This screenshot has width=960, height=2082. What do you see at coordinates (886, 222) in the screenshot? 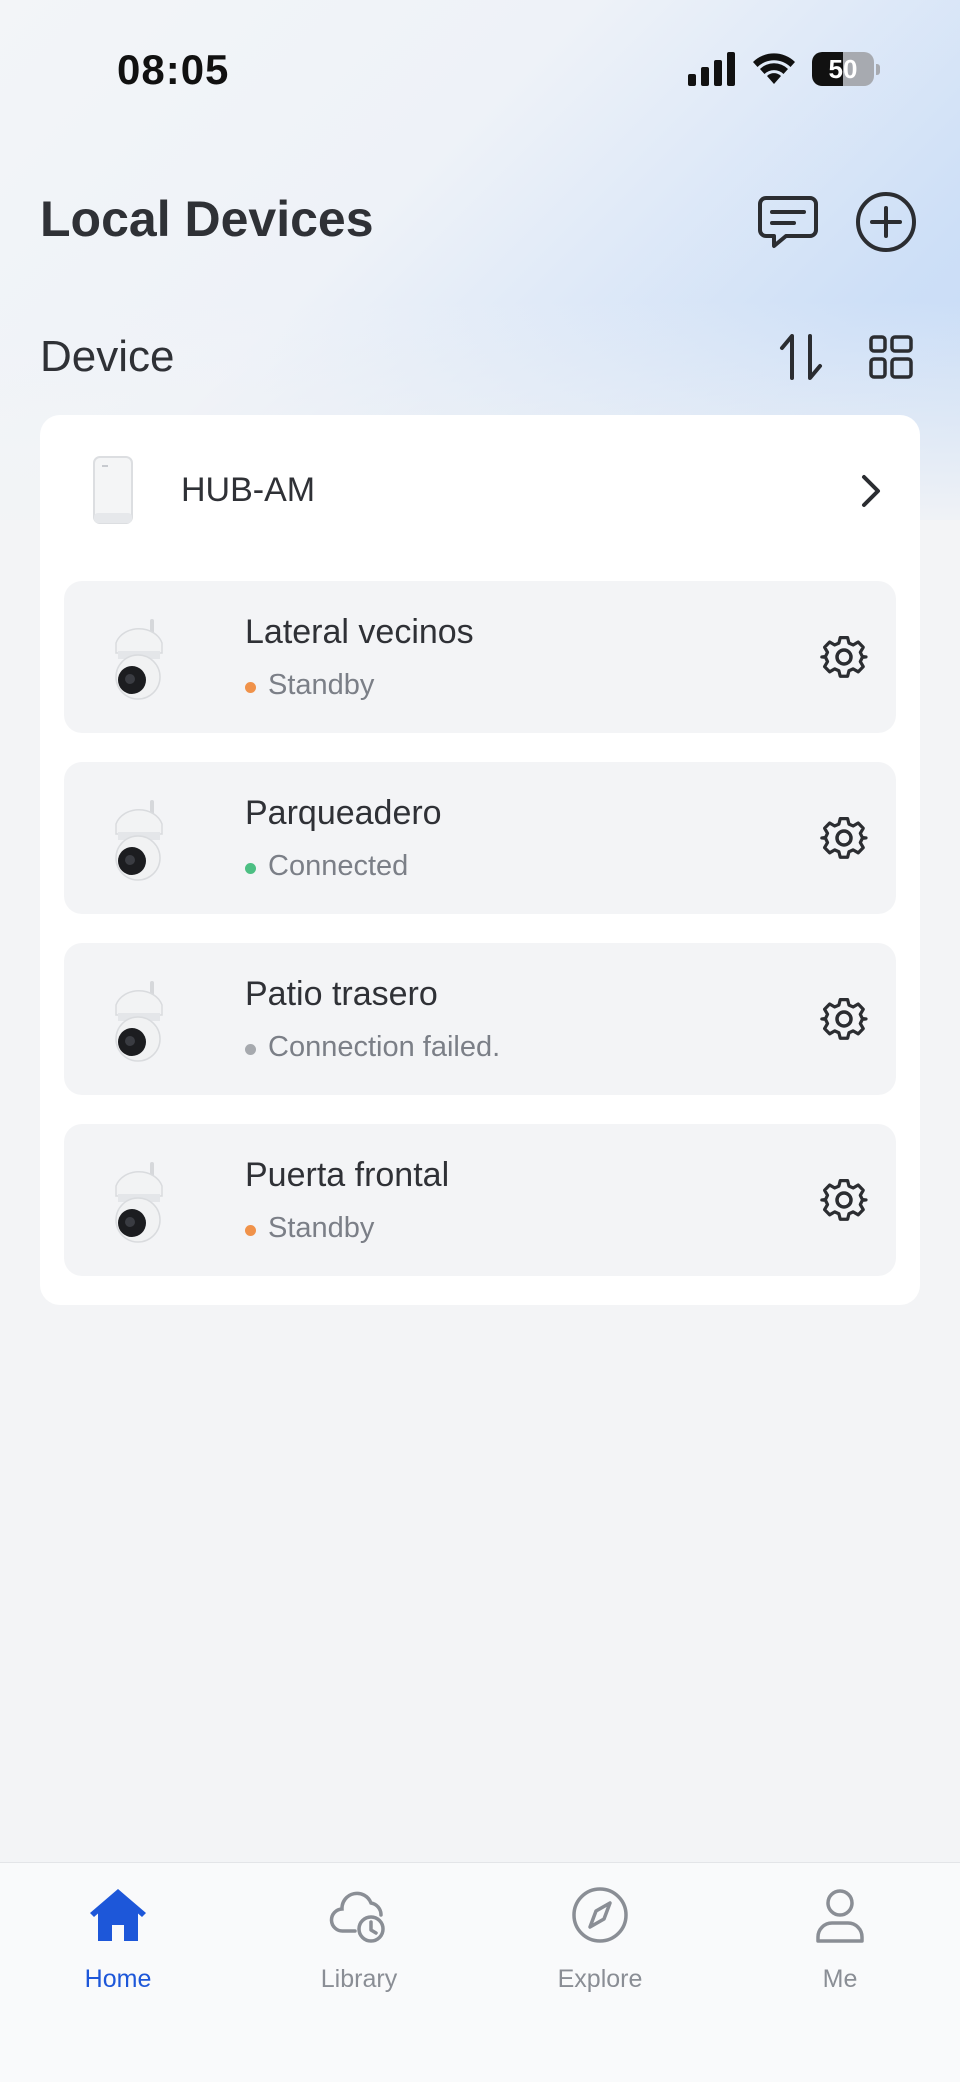
I see `add-device-icon` at bounding box center [886, 222].